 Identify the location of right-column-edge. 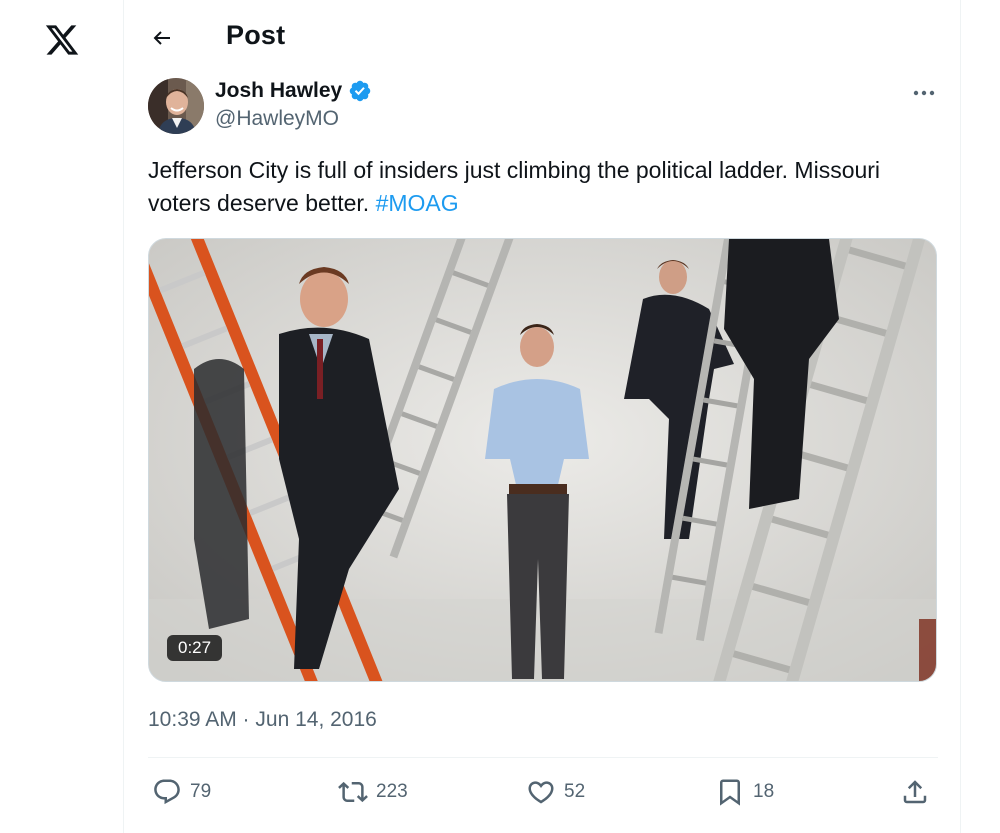
(980, 416).